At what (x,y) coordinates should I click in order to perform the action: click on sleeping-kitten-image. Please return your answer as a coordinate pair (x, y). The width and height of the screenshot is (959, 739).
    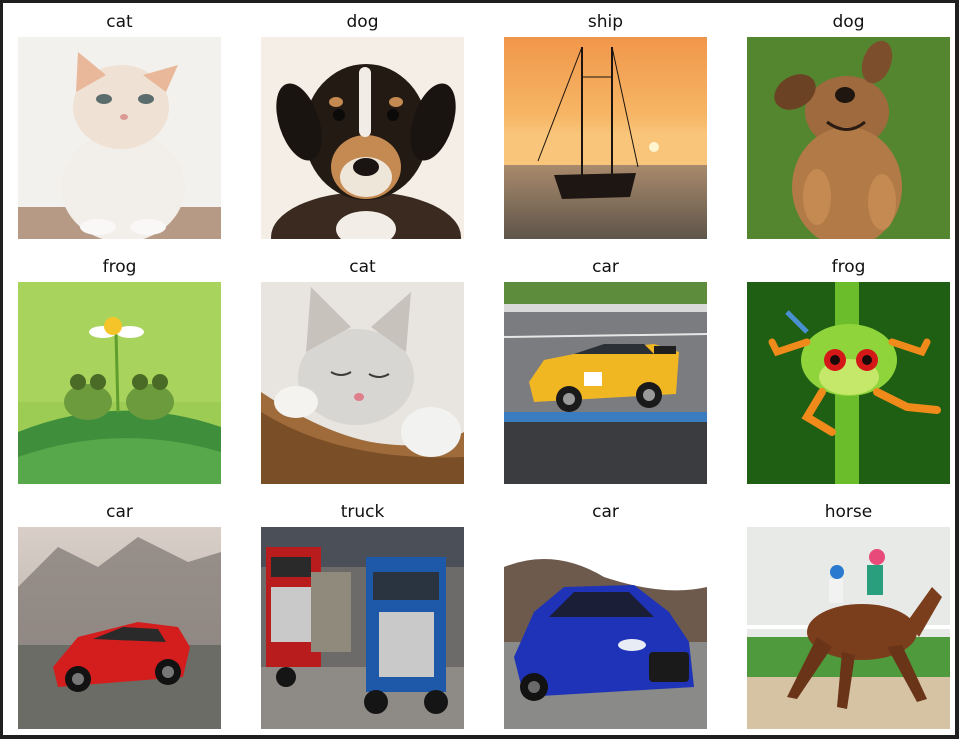
    Looking at the image, I should click on (362, 383).